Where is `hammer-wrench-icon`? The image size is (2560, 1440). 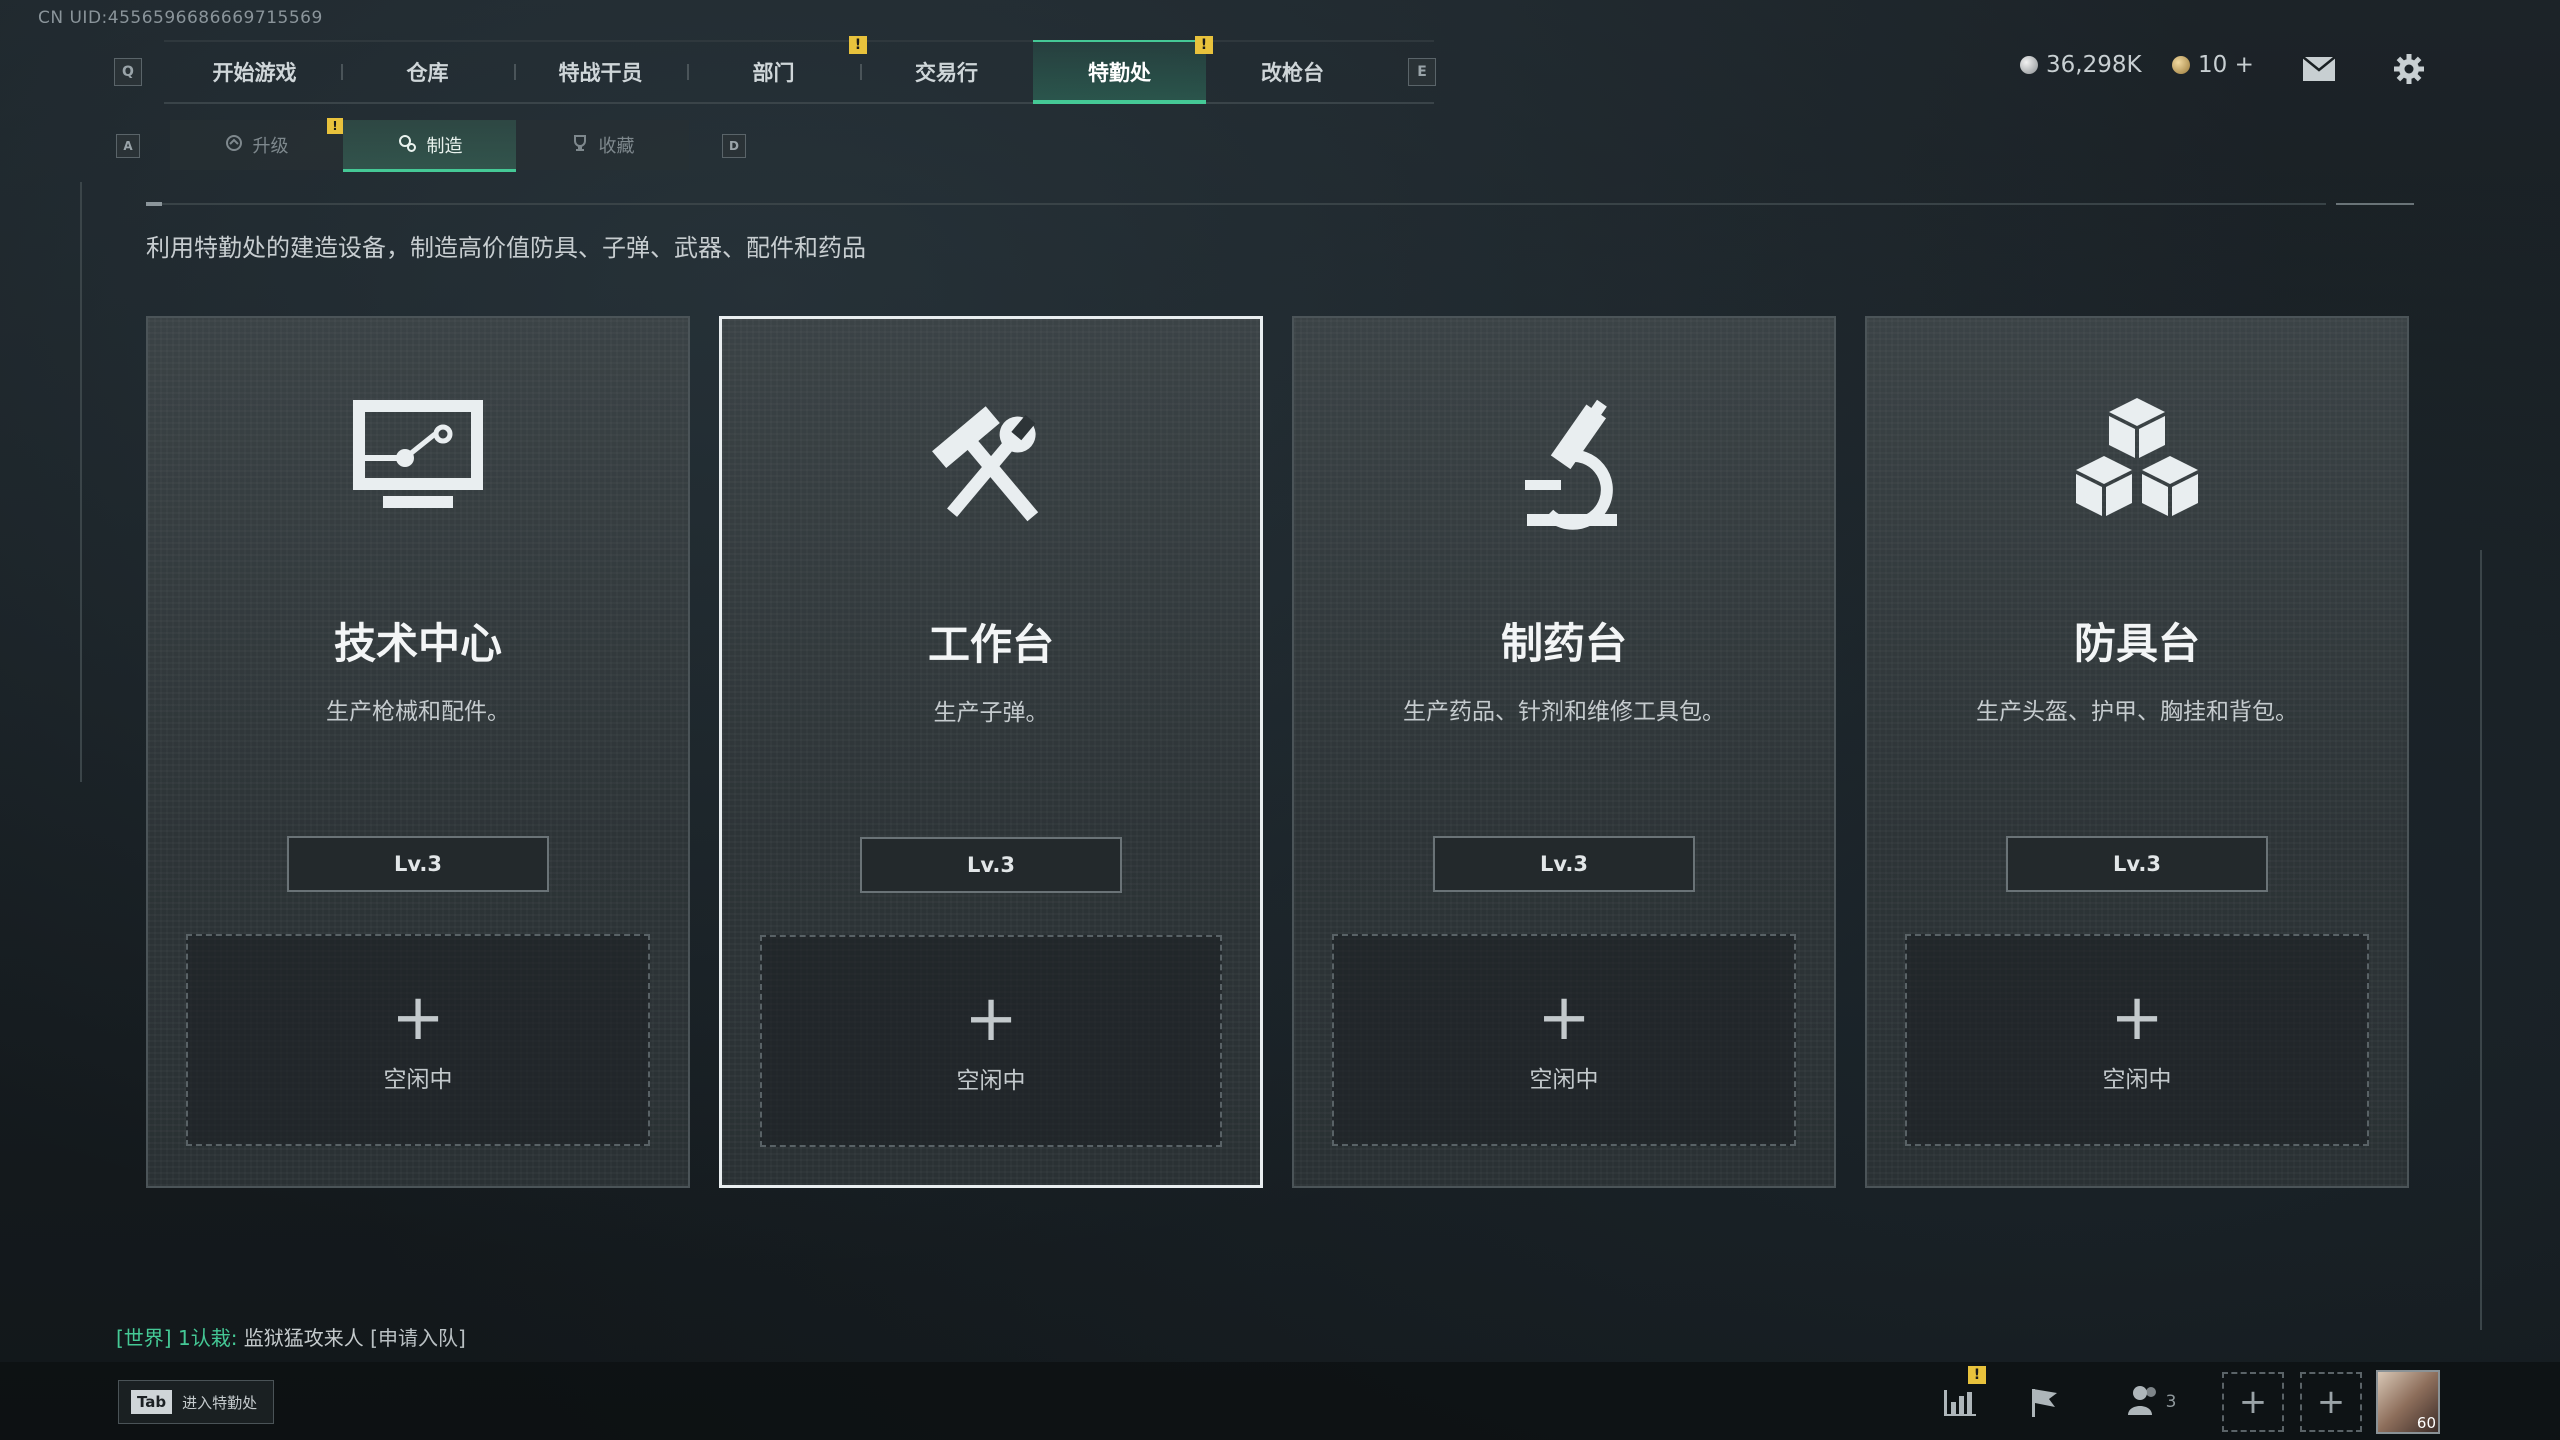 hammer-wrench-icon is located at coordinates (991, 472).